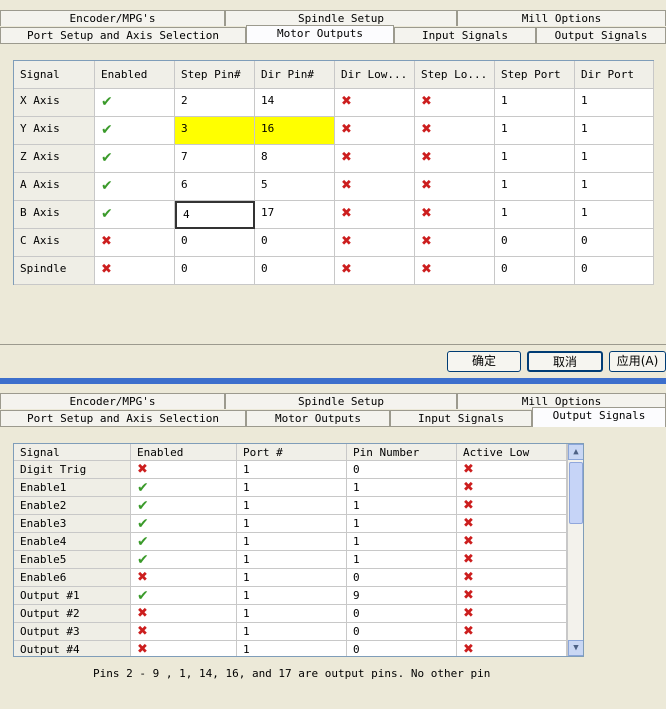 Image resolution: width=666 pixels, height=709 pixels. Describe the element at coordinates (123, 35) in the screenshot. I see `tab-port-setup: Port Setup and Axis Selection` at that location.